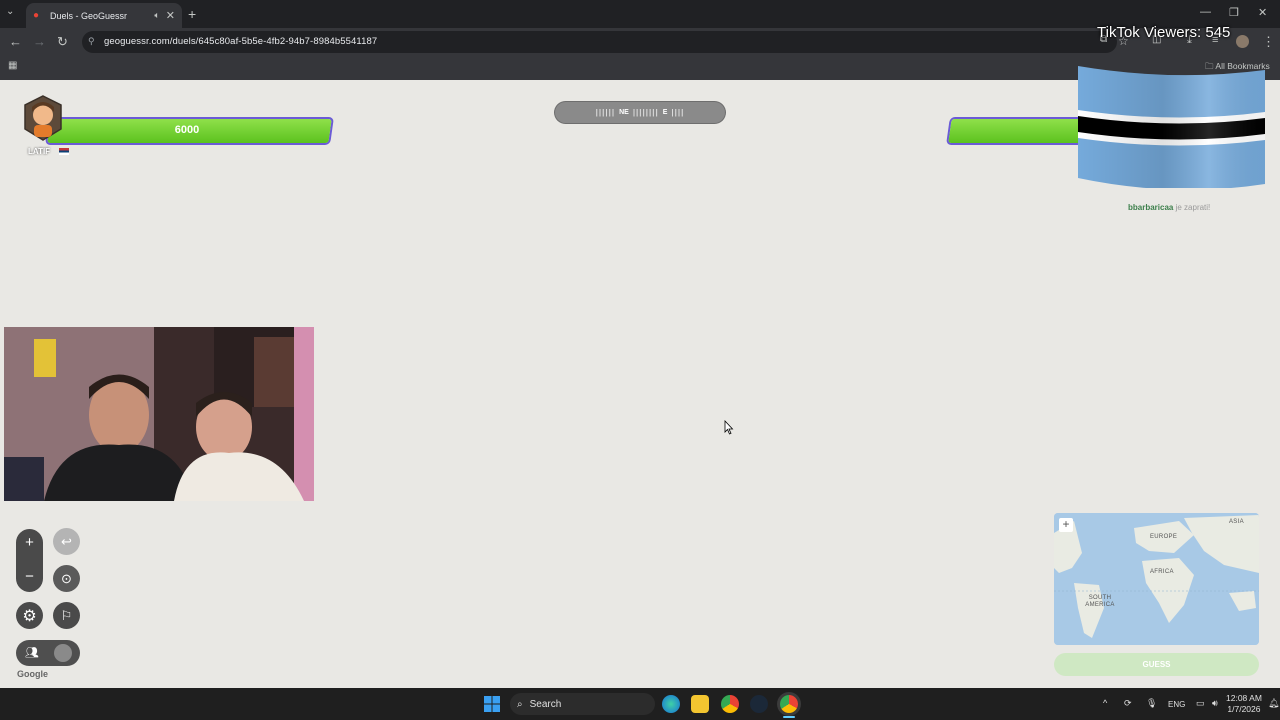  Describe the element at coordinates (1244, 709) in the screenshot. I see `clock-date: 1/7/2026` at that location.